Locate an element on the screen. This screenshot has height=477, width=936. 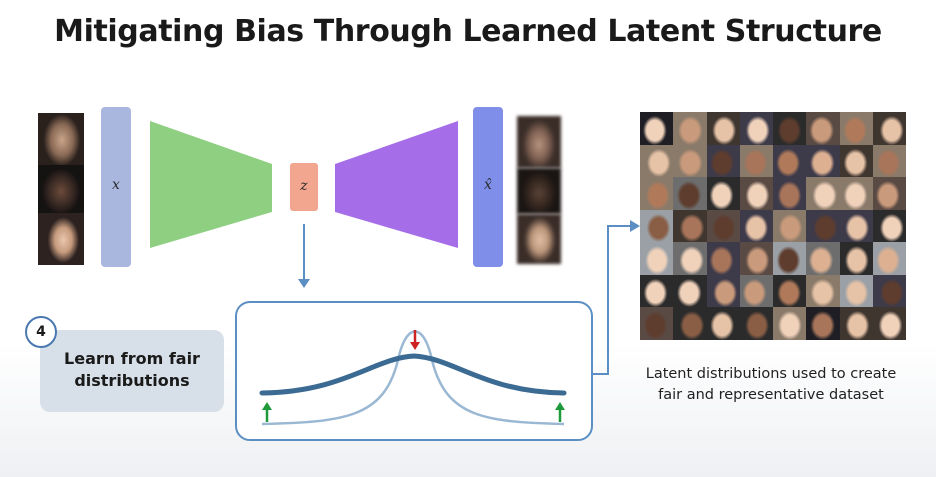
step-label: Learn from fair distributions is located at coordinates (132, 370).